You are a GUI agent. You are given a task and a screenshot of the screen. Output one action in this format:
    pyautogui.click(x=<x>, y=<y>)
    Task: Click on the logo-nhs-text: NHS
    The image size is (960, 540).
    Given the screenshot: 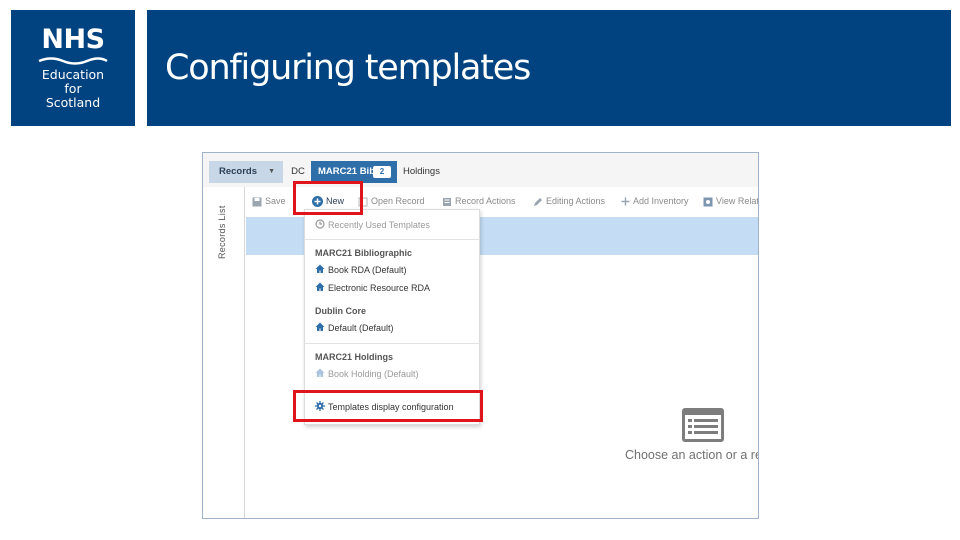 What is the action you would take?
    pyautogui.click(x=73, y=39)
    